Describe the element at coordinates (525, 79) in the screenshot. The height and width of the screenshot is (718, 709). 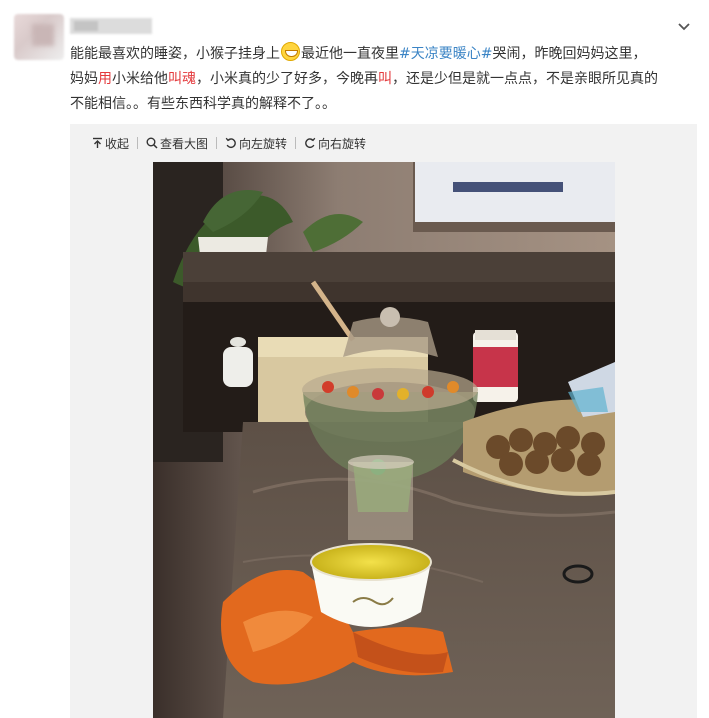
I see `text-segment: ，还是少但是就一点点，不是亲眼所见真的` at that location.